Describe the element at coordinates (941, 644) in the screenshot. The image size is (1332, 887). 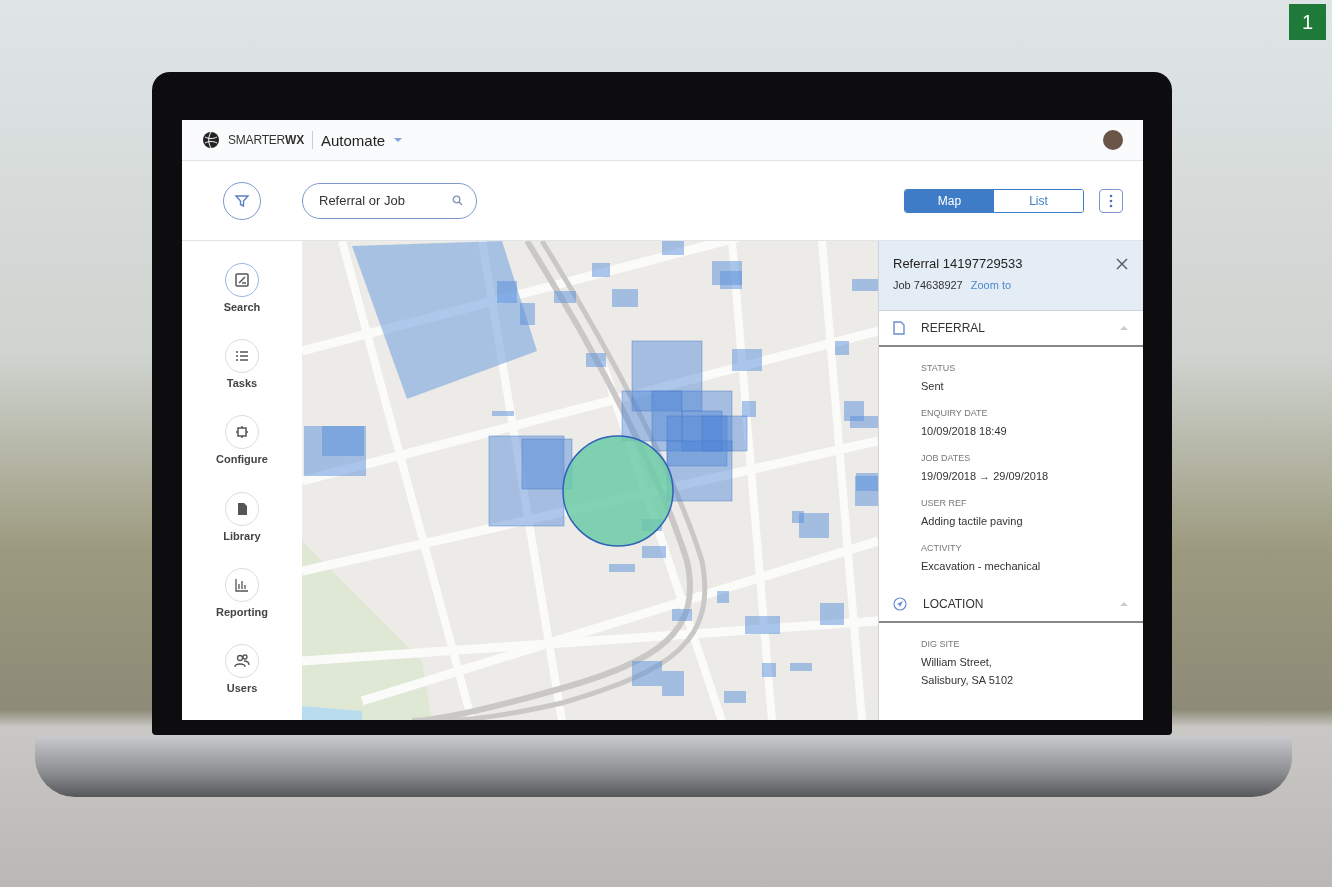
I see `field-label: DIG SITE` at that location.